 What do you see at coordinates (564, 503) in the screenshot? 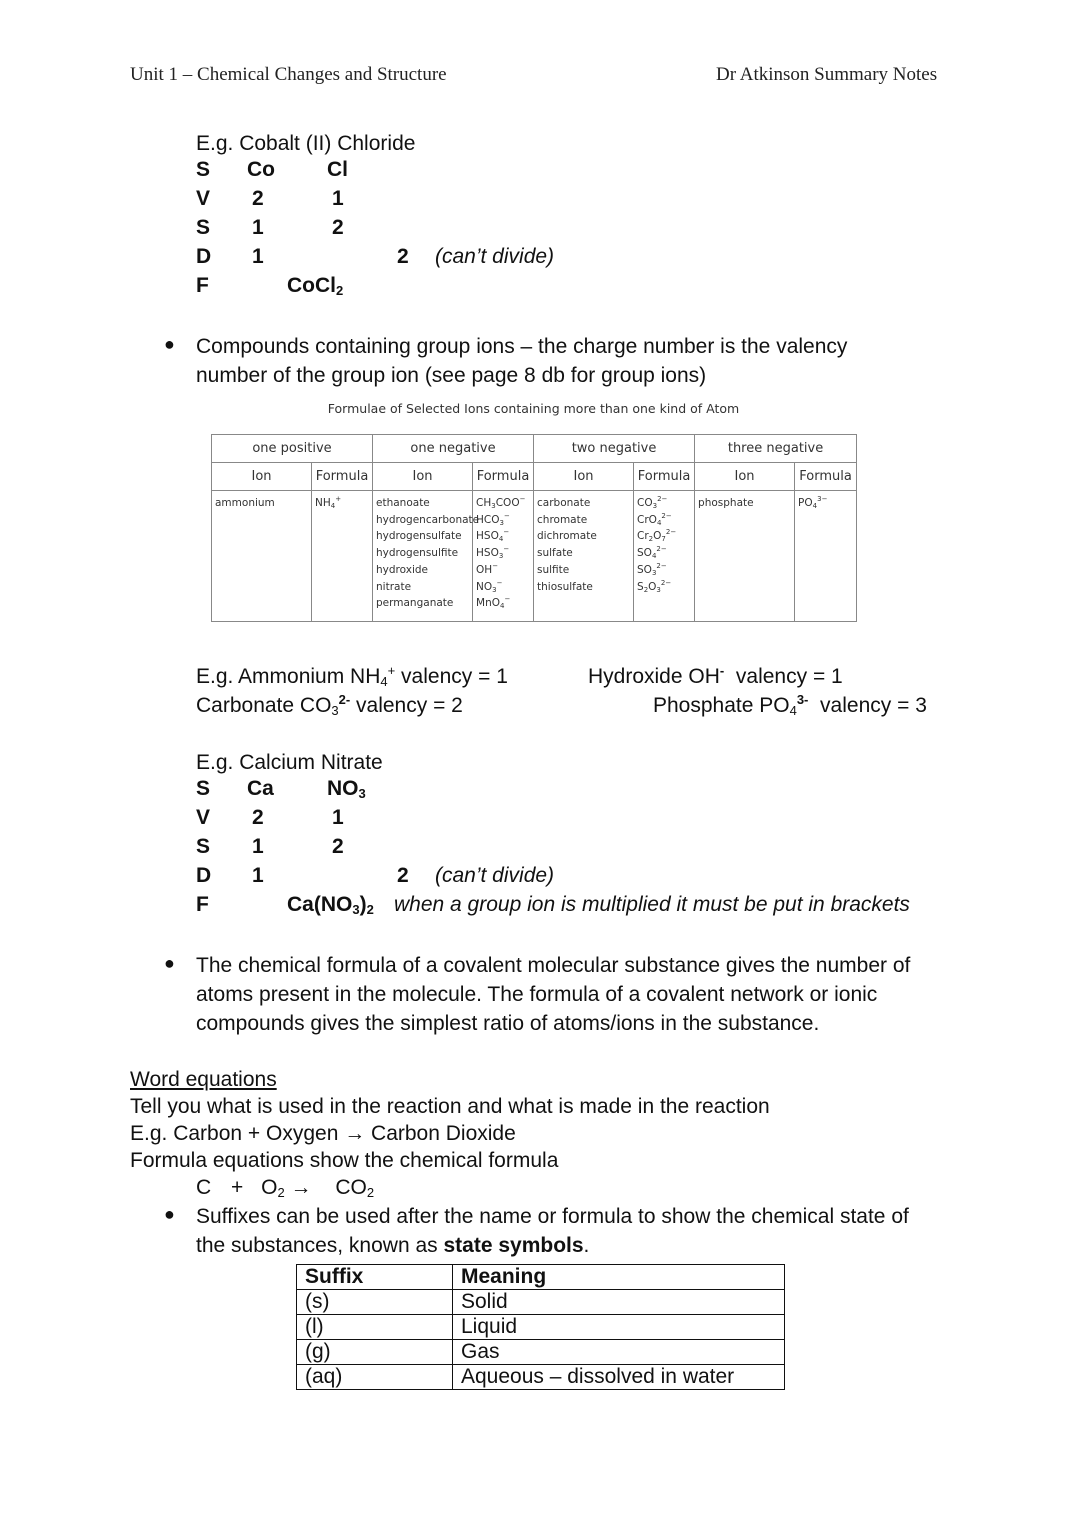
I see `ion-name: carbonate` at bounding box center [564, 503].